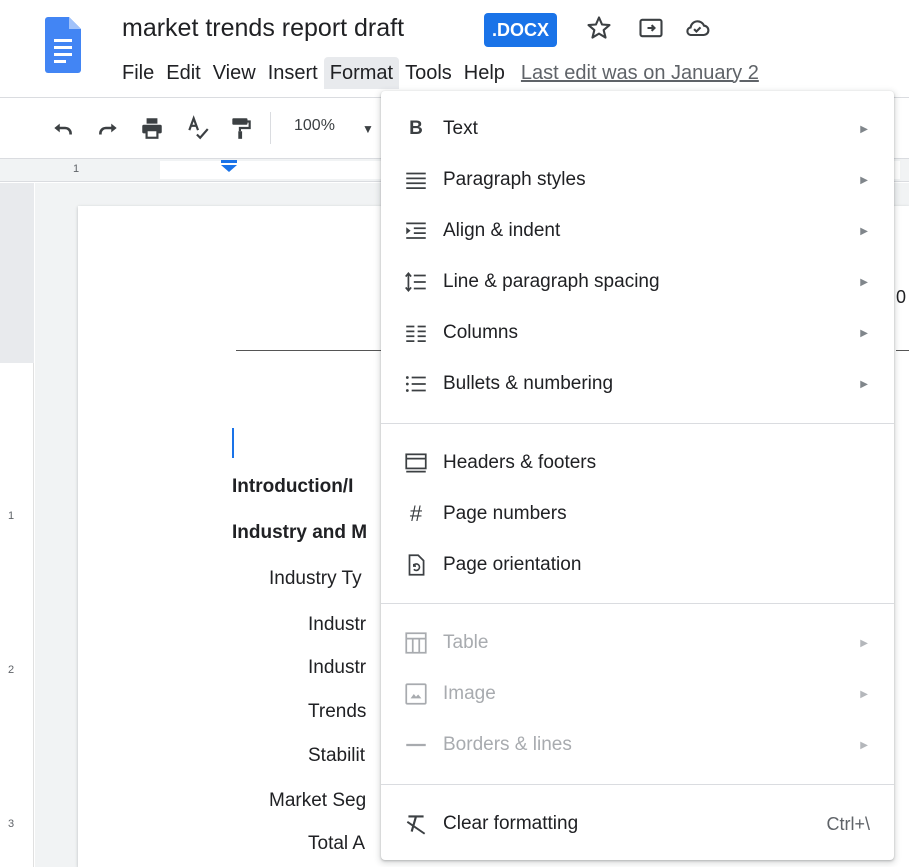  I want to click on format-menu-text: B Text ▶, so click(637, 129).